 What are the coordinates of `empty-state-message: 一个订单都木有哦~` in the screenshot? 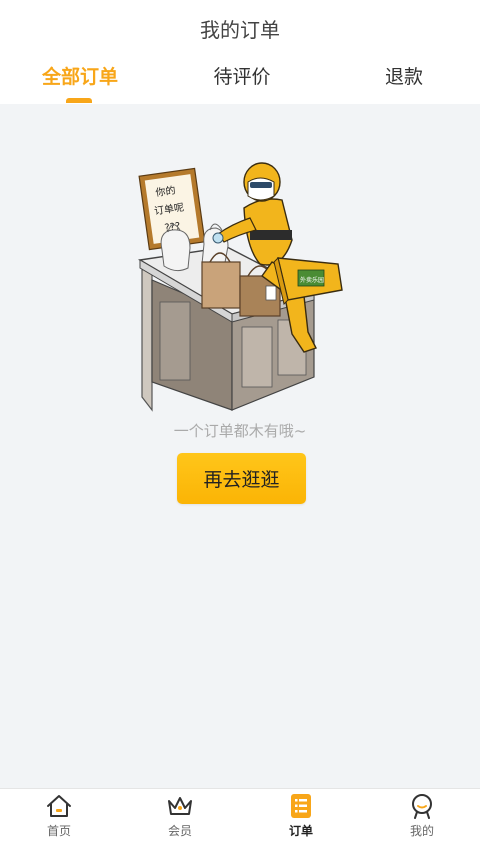 It's located at (240, 431).